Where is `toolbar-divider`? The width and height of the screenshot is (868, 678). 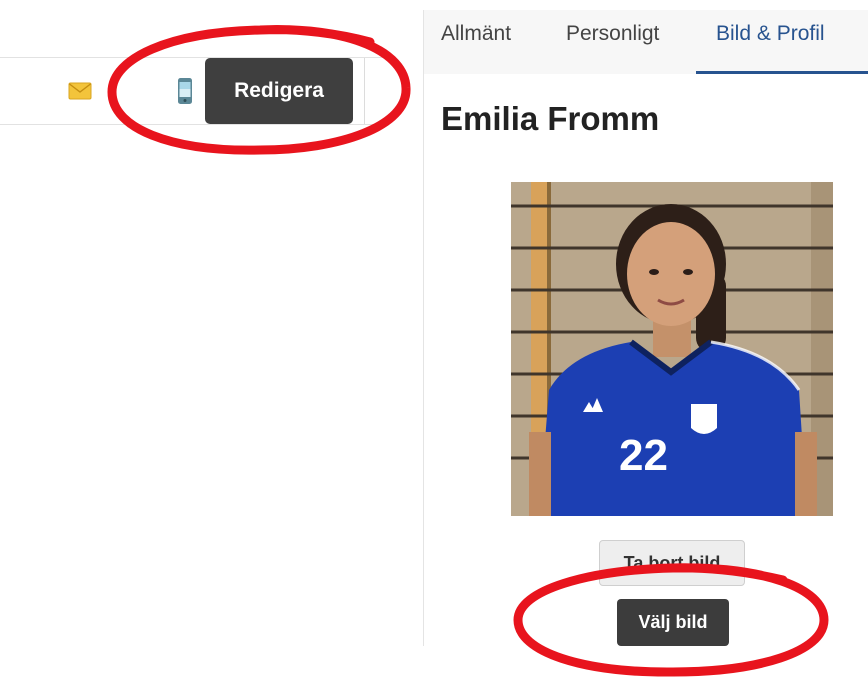 toolbar-divider is located at coordinates (364, 91).